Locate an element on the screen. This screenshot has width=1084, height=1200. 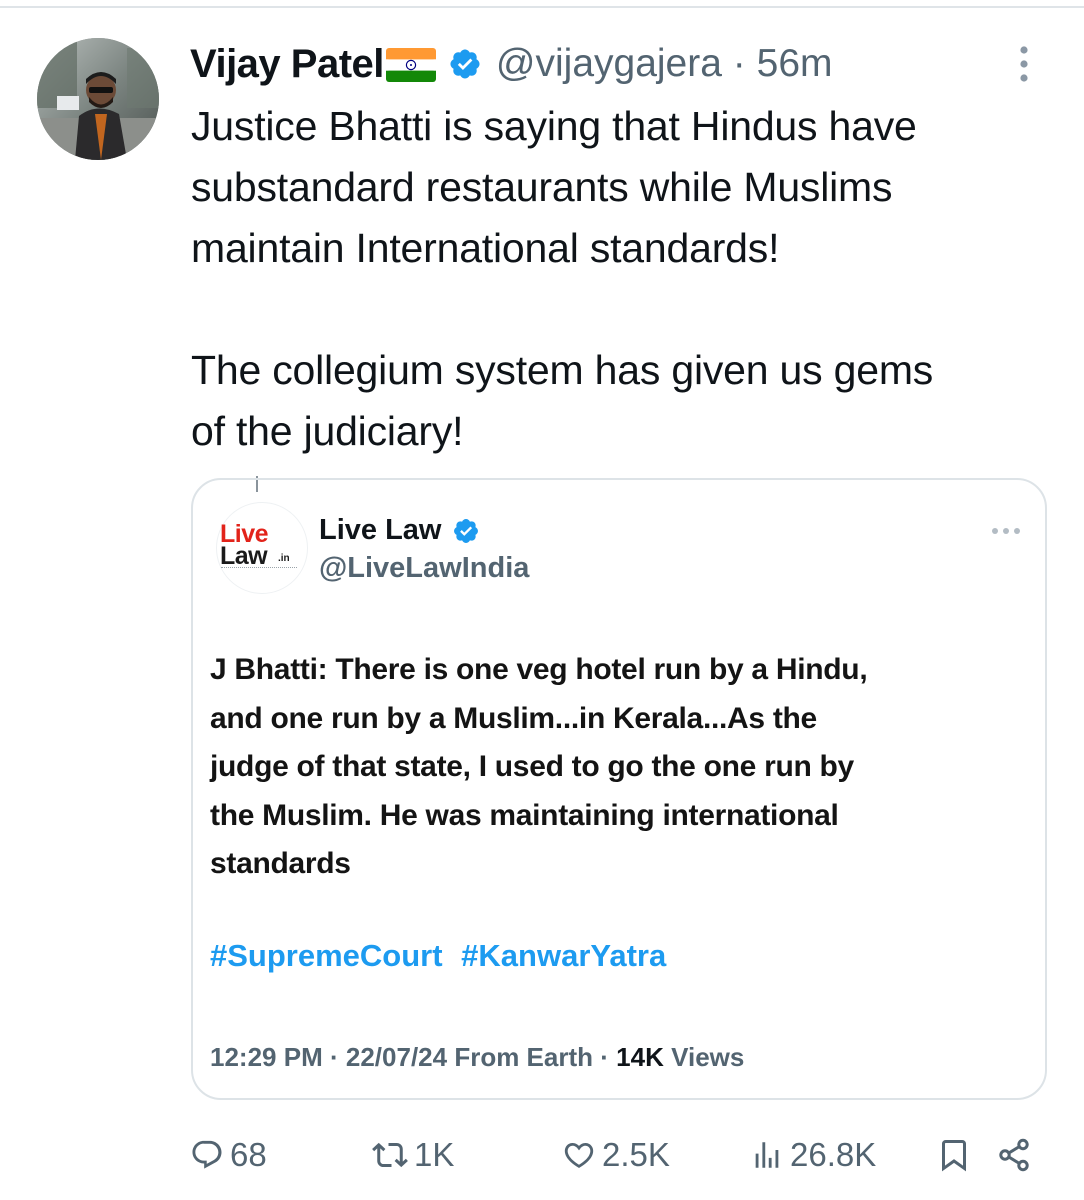
bookmark-button is located at coordinates (954, 1155).